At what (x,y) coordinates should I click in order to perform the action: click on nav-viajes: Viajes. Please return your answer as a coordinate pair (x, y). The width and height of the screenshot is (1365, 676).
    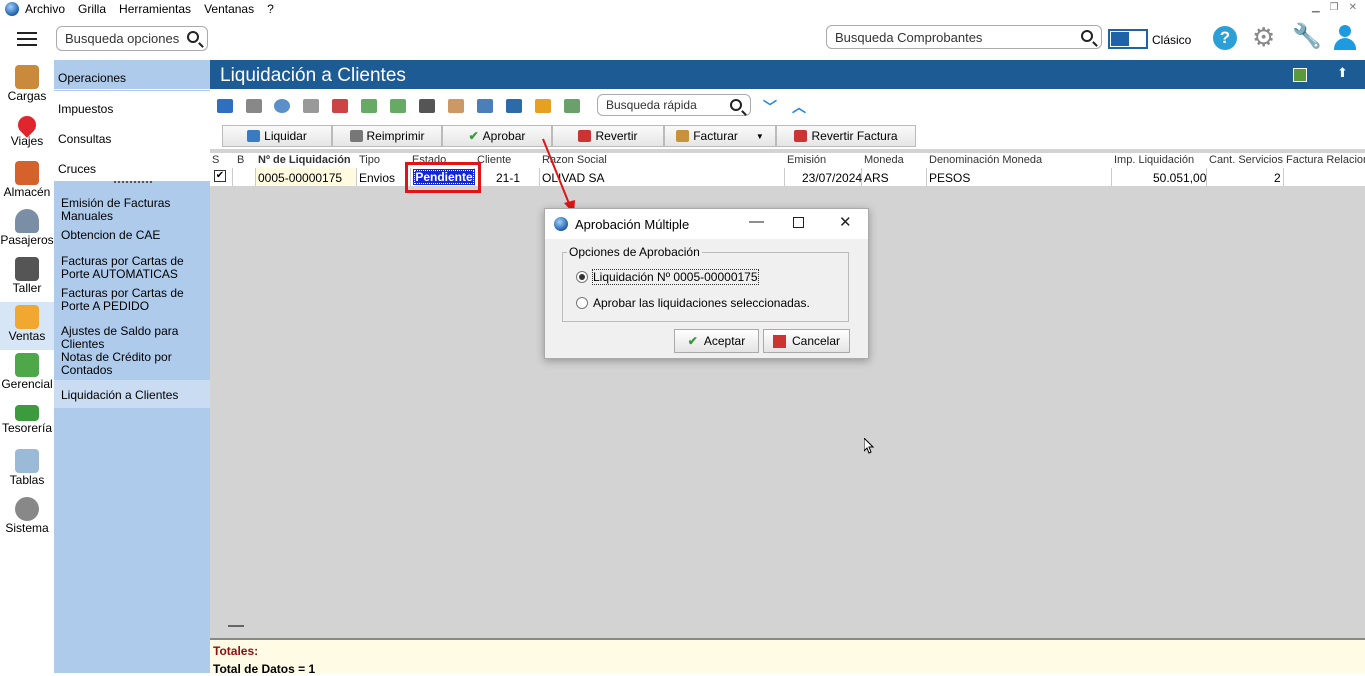
    Looking at the image, I should click on (27, 134).